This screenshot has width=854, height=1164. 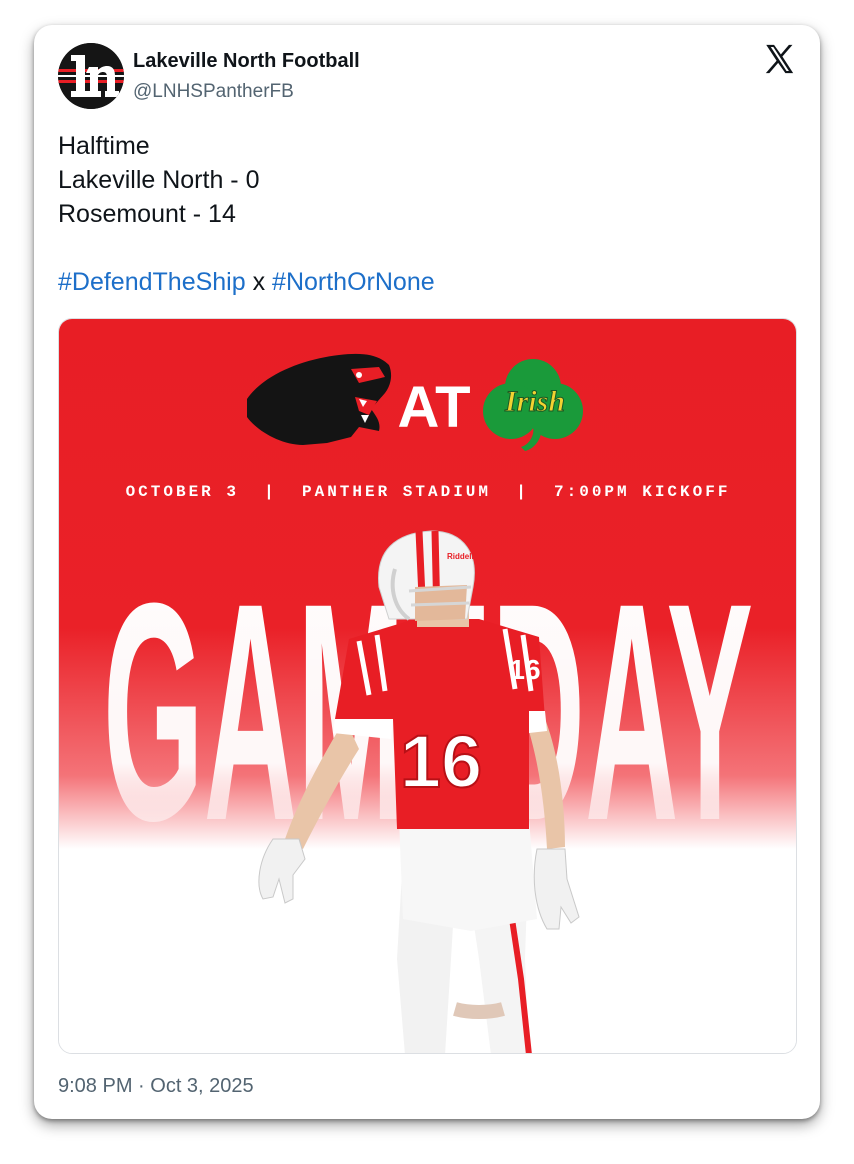 What do you see at coordinates (104, 146) in the screenshot?
I see `tweet-line: Halftime` at bounding box center [104, 146].